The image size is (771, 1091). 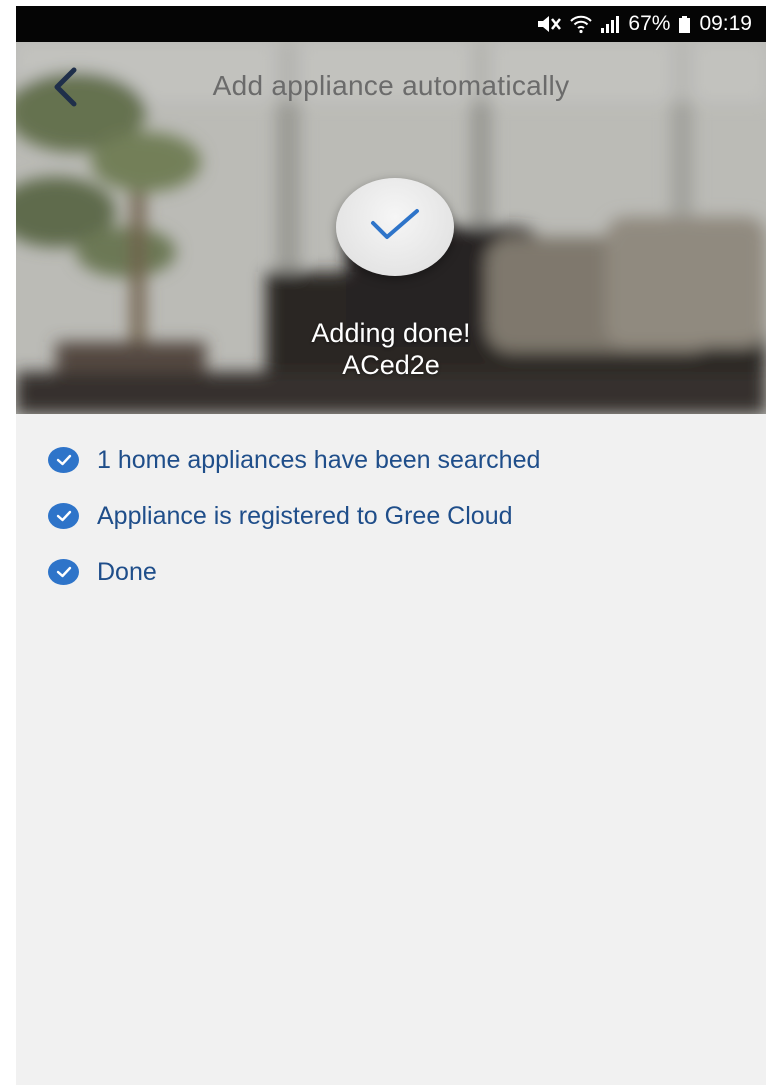 I want to click on step-item-searched: 1 home appliances have been searched, so click(x=294, y=460).